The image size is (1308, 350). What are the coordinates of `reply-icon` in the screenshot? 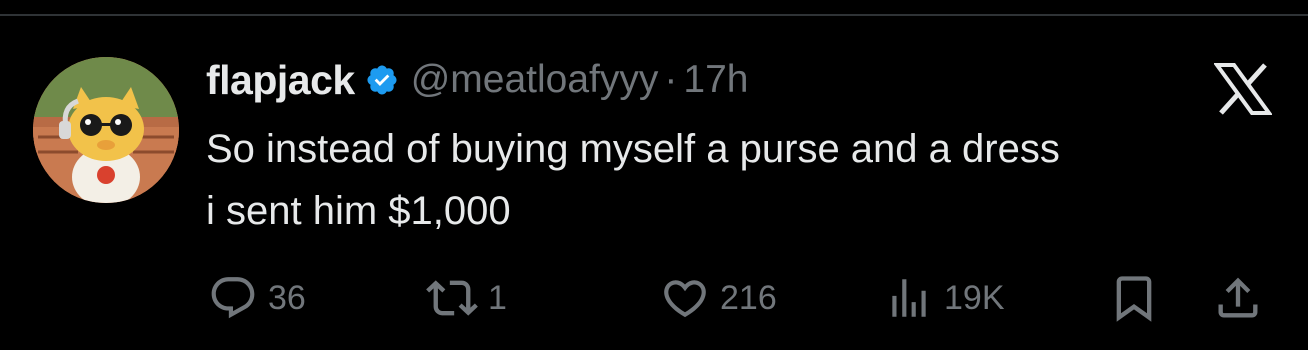 It's located at (233, 298).